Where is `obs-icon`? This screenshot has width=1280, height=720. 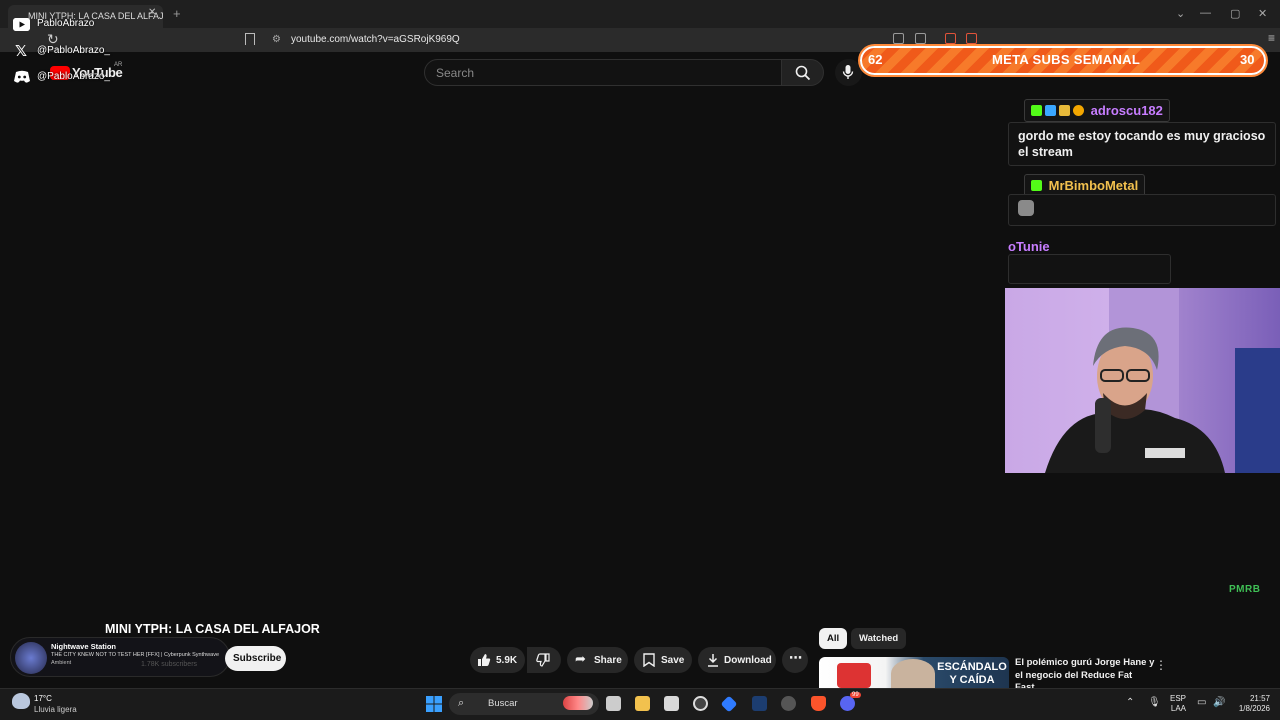 obs-icon is located at coordinates (700, 703).